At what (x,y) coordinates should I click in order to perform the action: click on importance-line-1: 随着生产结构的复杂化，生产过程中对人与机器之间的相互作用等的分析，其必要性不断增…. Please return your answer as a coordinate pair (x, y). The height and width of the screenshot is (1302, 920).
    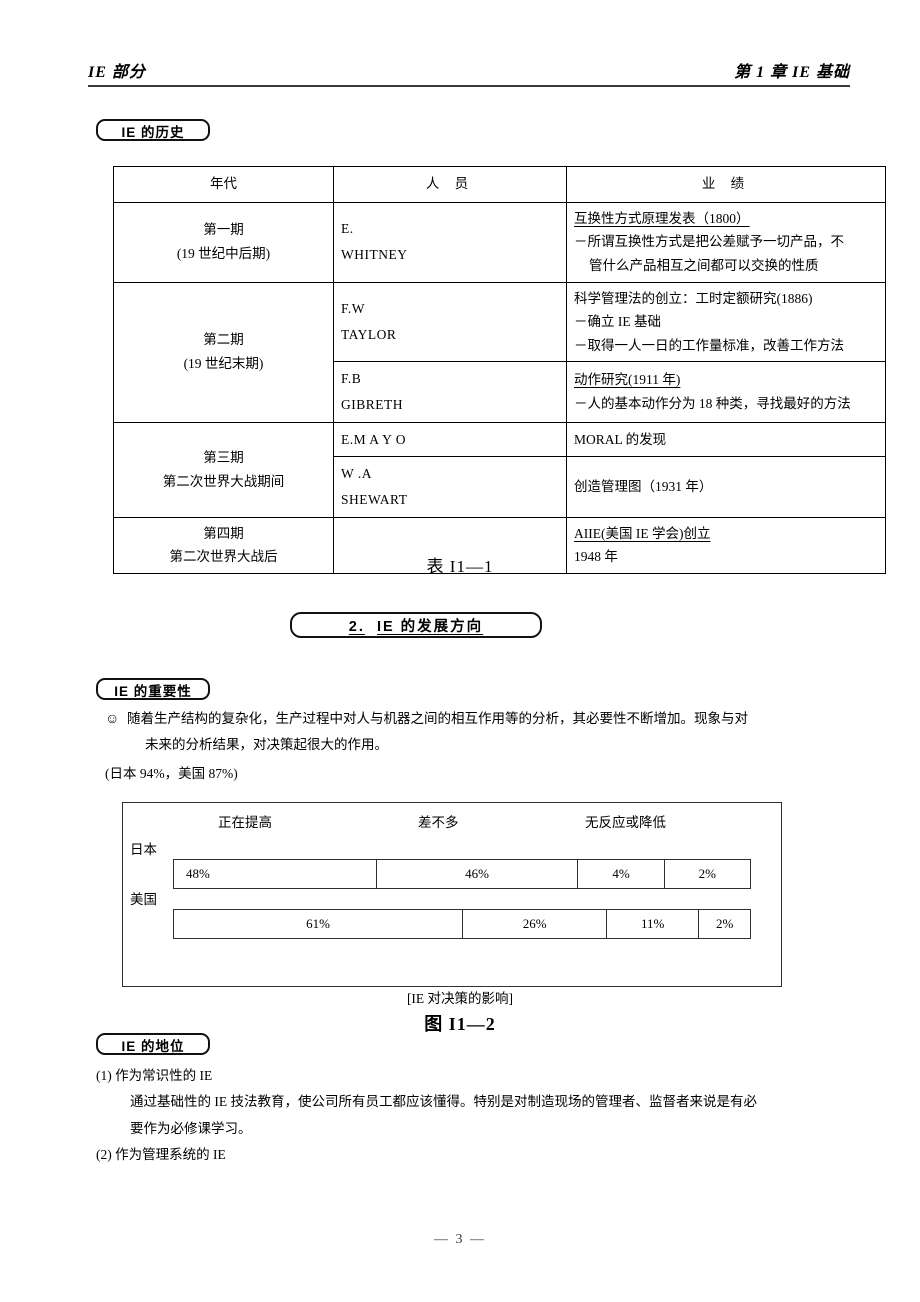
    Looking at the image, I should click on (437, 718).